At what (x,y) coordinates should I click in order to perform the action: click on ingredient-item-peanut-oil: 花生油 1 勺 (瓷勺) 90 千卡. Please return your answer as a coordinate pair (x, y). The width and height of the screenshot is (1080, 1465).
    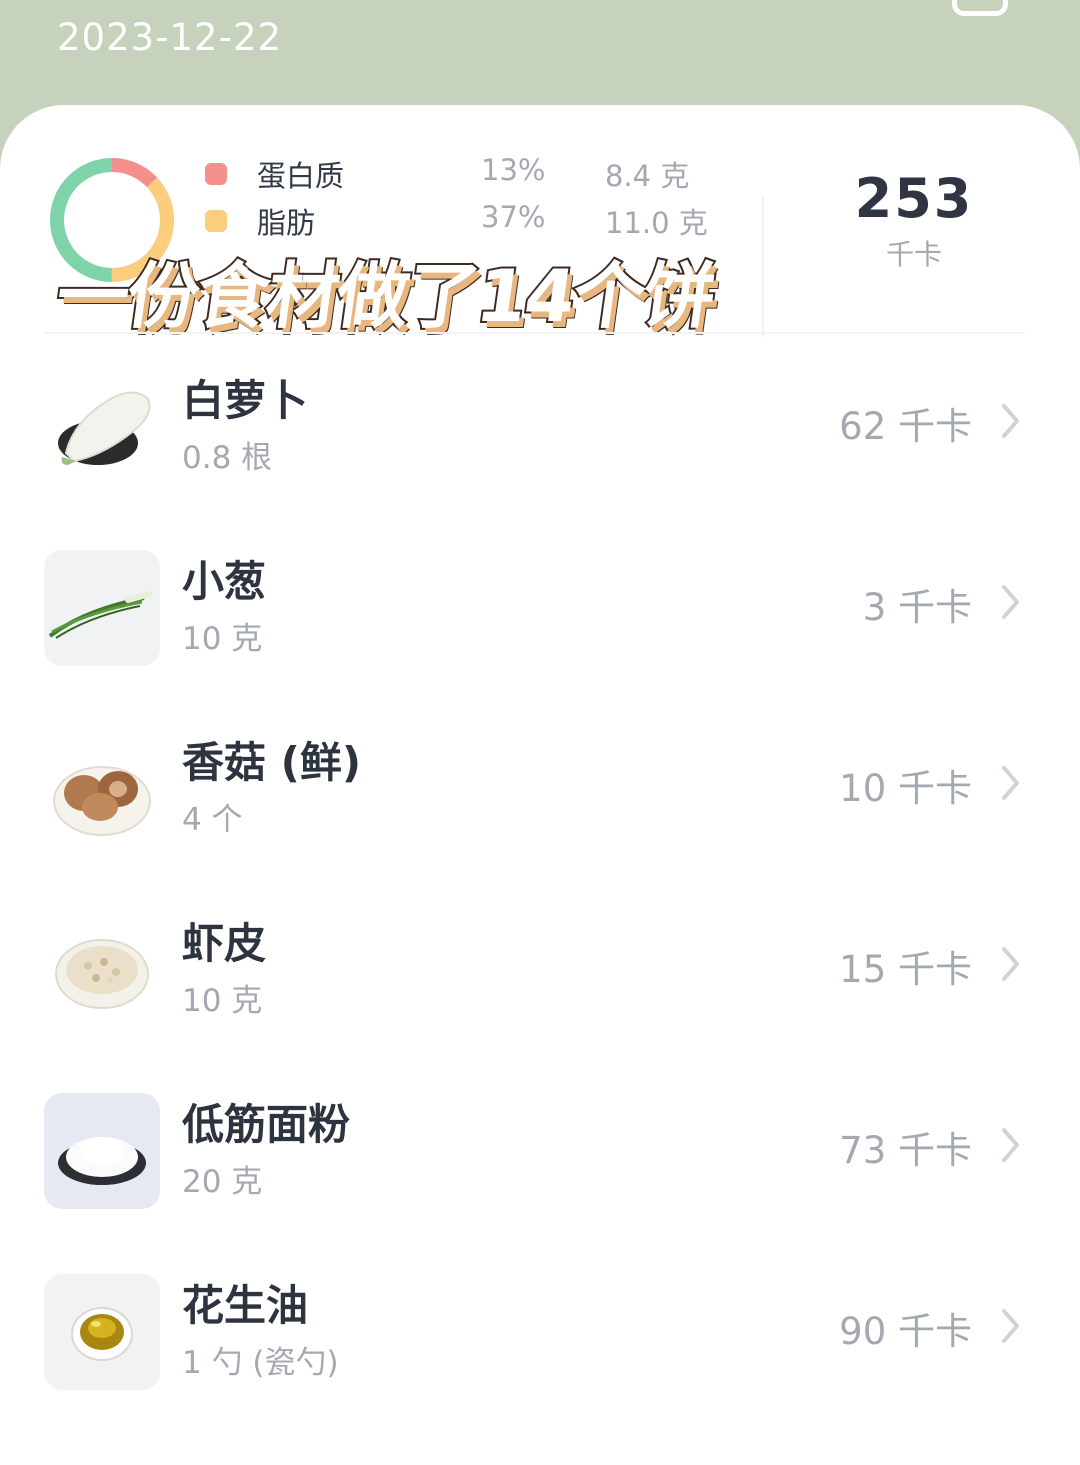
    Looking at the image, I should click on (540, 1335).